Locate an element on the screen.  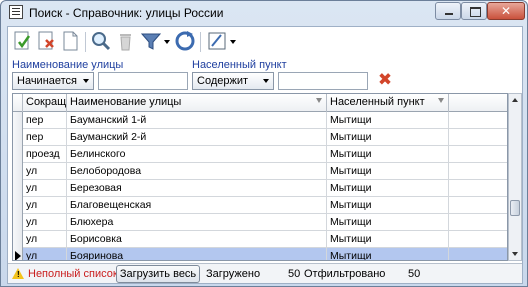
table-row: ул Борисовка Мытищи is located at coordinates (260, 239).